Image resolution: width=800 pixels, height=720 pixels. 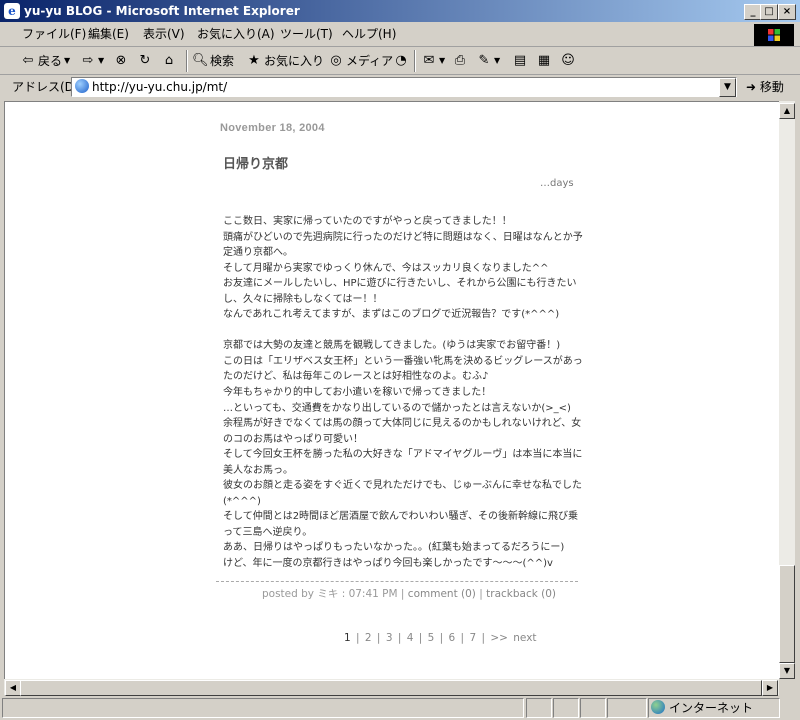 I want to click on favorites-folder-icon: ★, so click(x=254, y=60).